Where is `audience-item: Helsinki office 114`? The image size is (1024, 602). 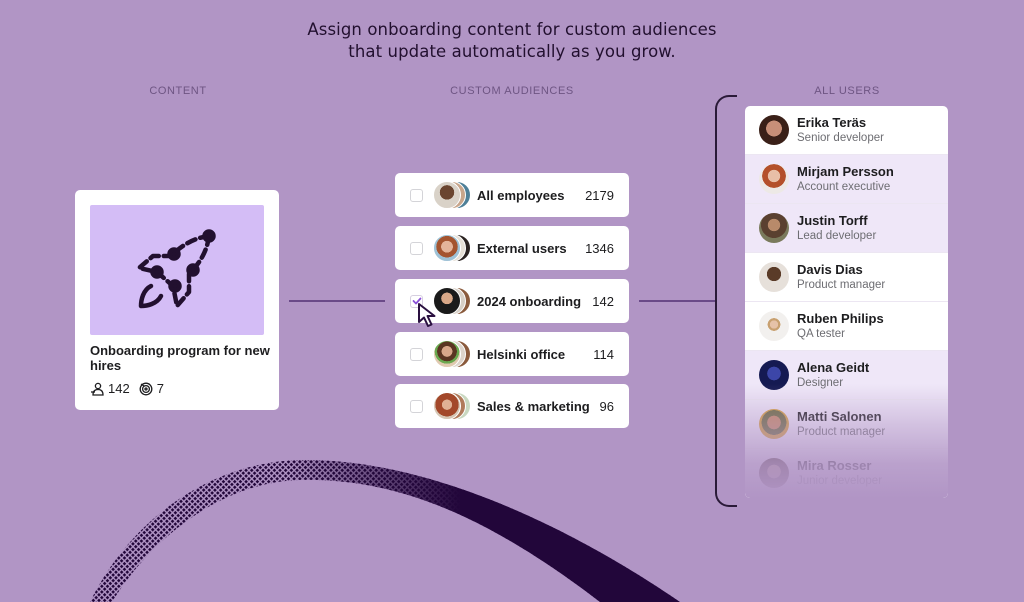 audience-item: Helsinki office 114 is located at coordinates (512, 354).